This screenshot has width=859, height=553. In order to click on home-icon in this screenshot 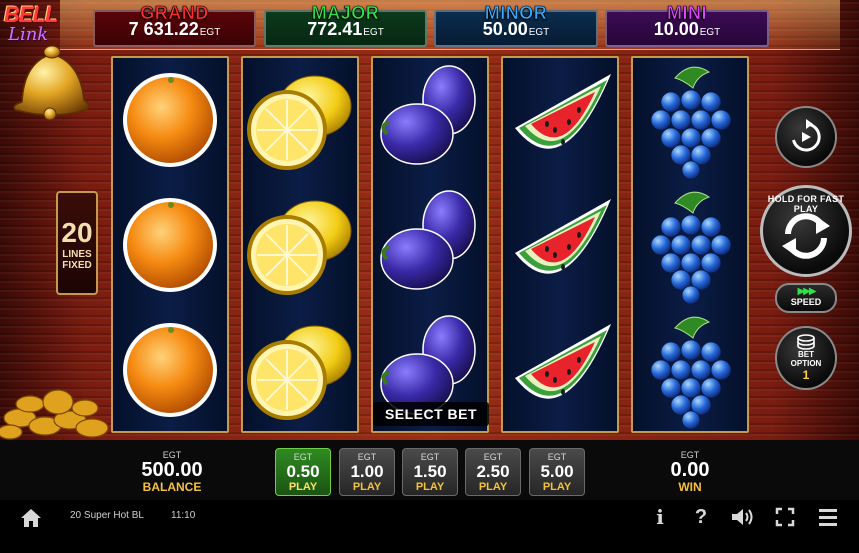, I will do `click(31, 518)`.